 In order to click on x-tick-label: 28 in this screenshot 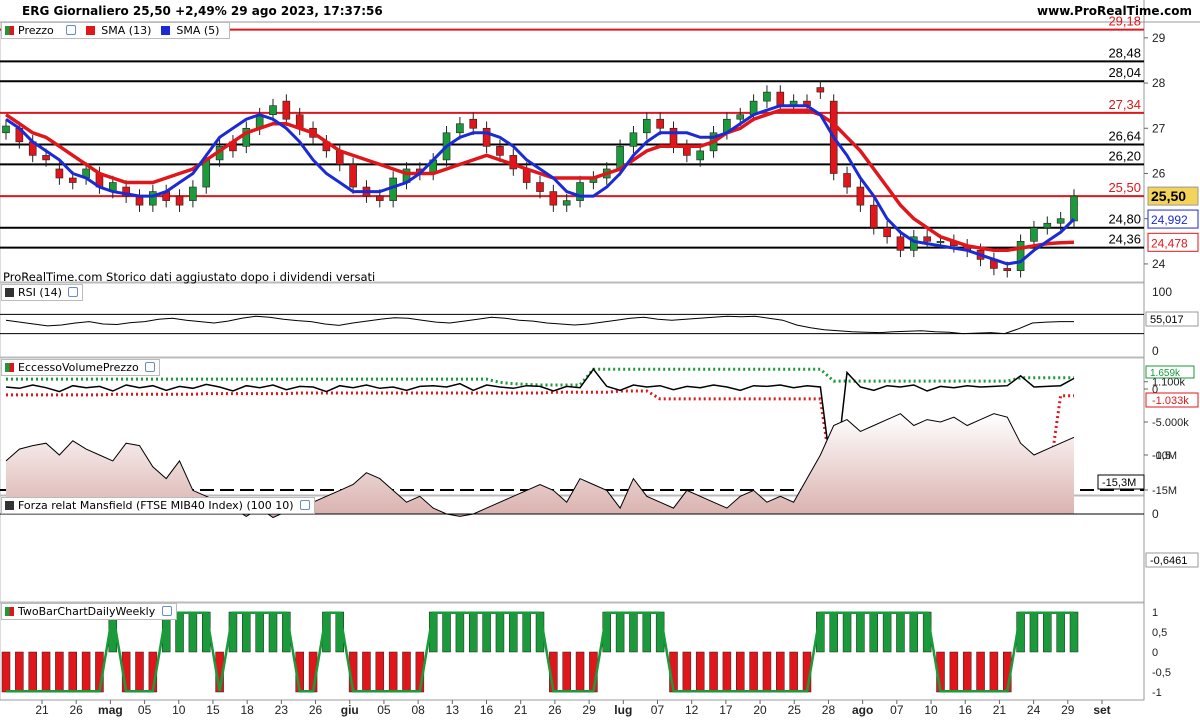, I will do `click(829, 710)`.